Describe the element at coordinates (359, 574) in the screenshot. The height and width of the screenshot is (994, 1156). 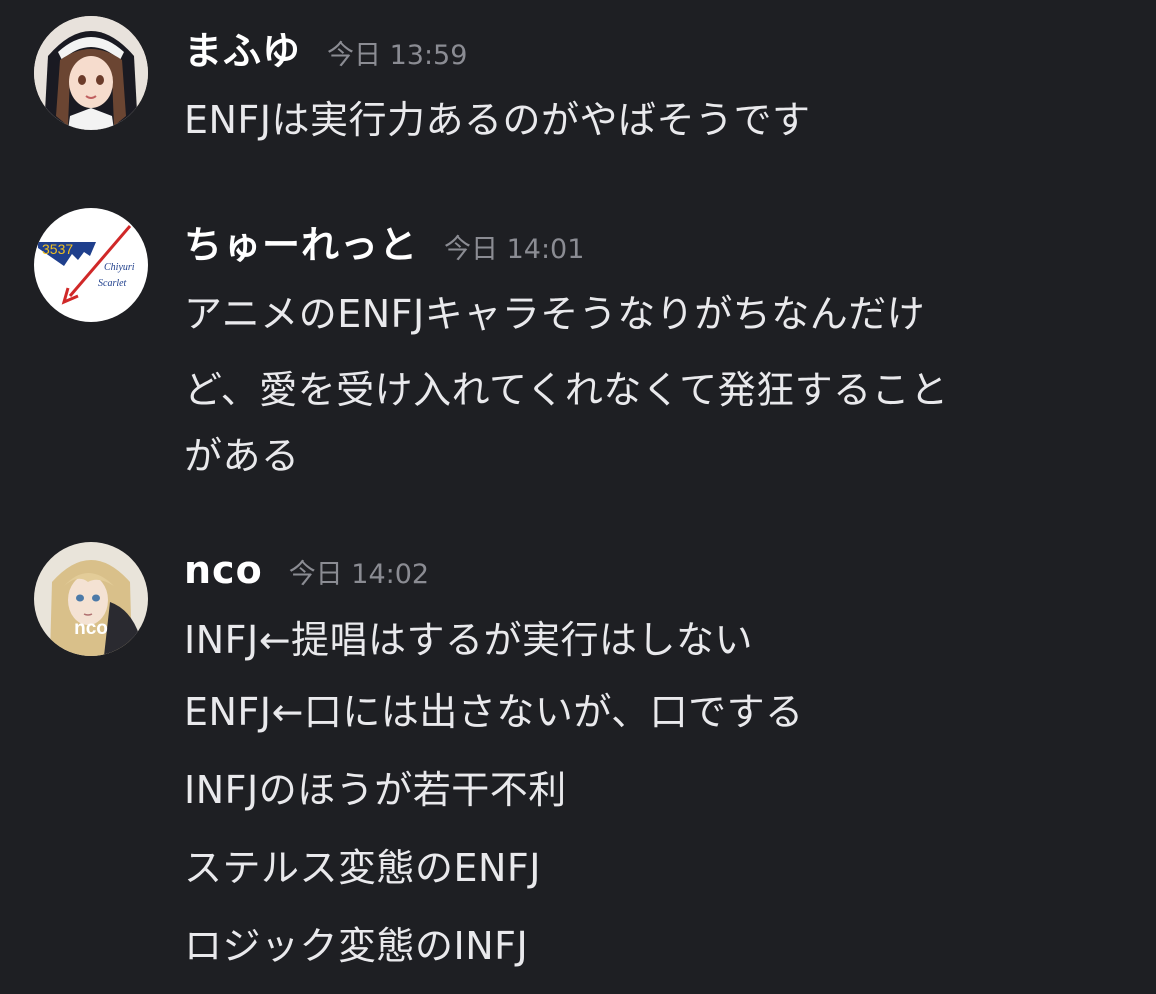
I see `timestamp: 今日 14:02` at that location.